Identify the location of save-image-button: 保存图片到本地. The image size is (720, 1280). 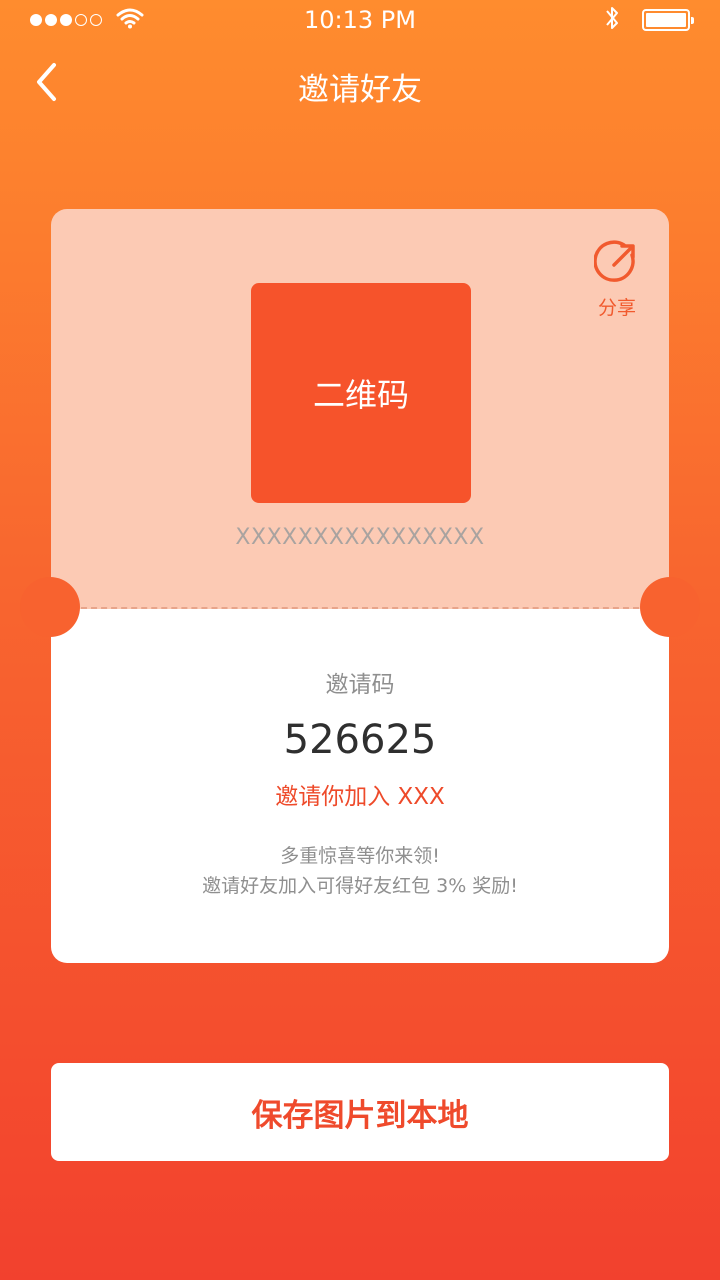
(360, 1112).